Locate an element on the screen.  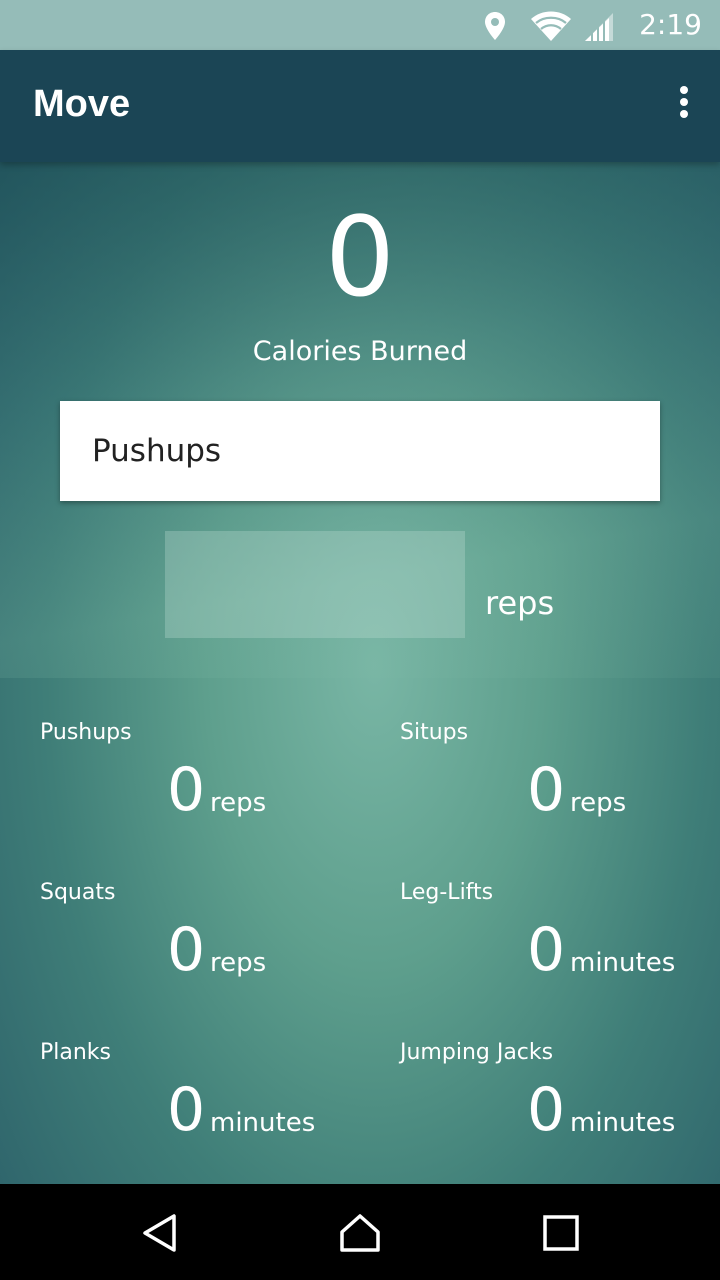
calories-value: 0 is located at coordinates (360, 257).